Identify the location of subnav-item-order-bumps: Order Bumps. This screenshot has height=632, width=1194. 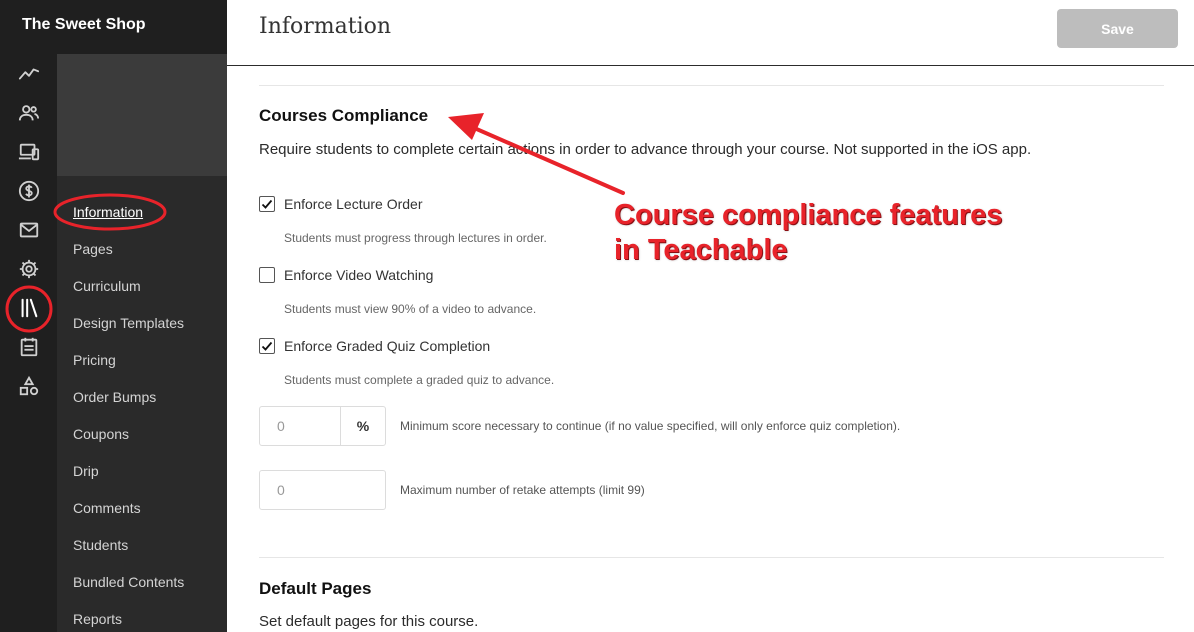
(114, 397).